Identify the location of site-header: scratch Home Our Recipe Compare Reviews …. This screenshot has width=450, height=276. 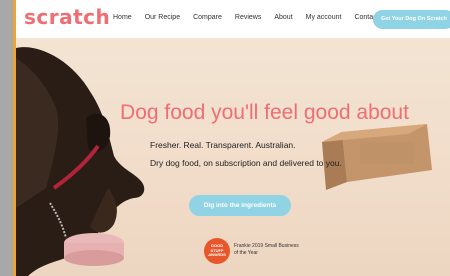
(233, 19).